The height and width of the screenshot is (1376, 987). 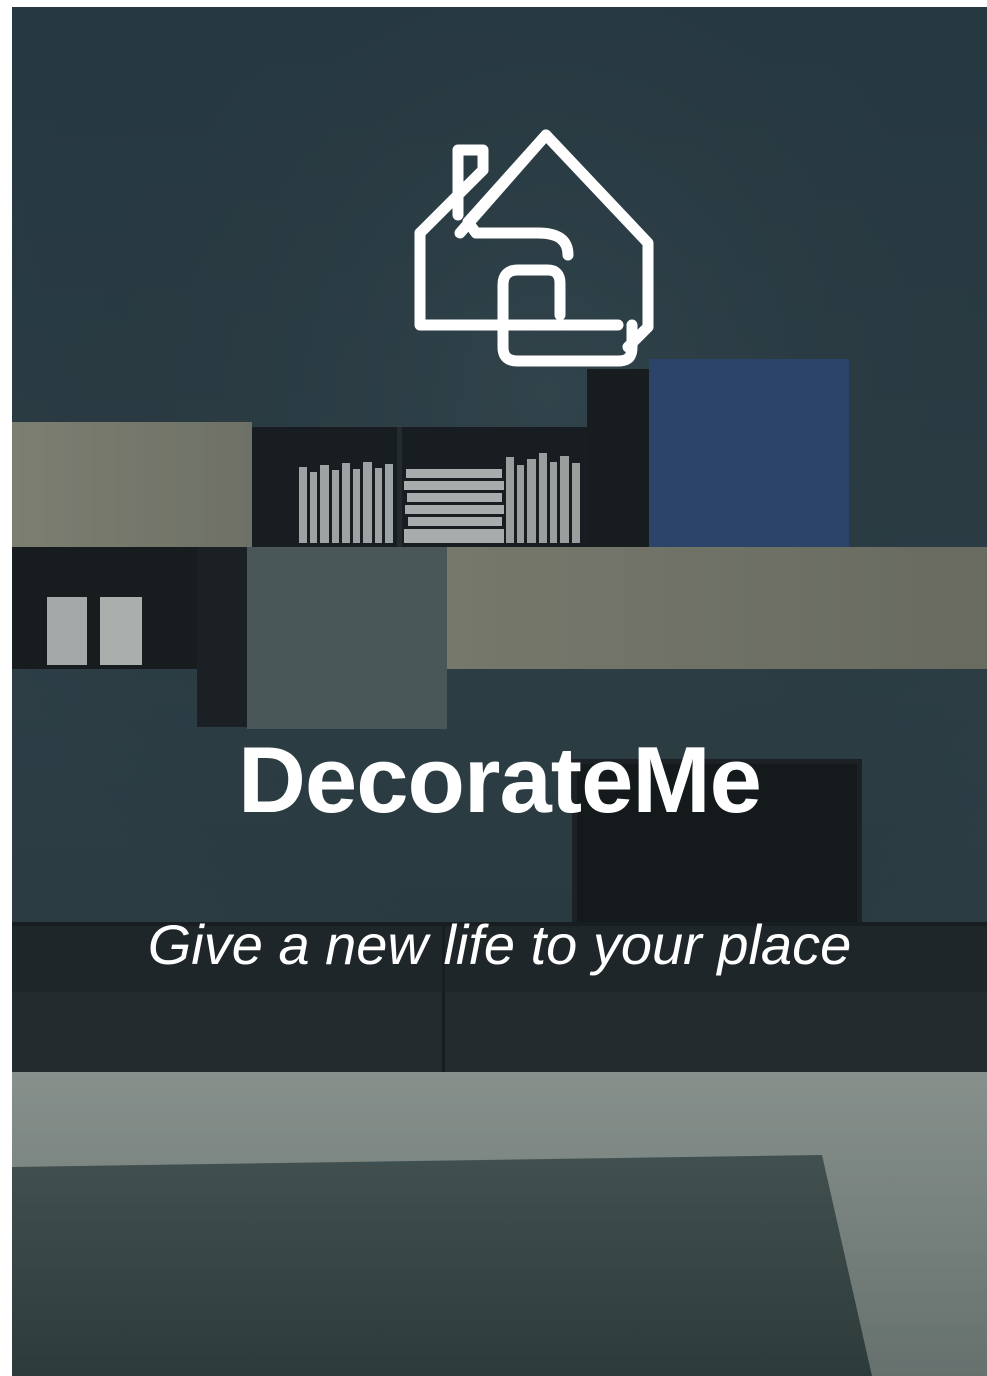 I want to click on house-icon, so click(x=534, y=248).